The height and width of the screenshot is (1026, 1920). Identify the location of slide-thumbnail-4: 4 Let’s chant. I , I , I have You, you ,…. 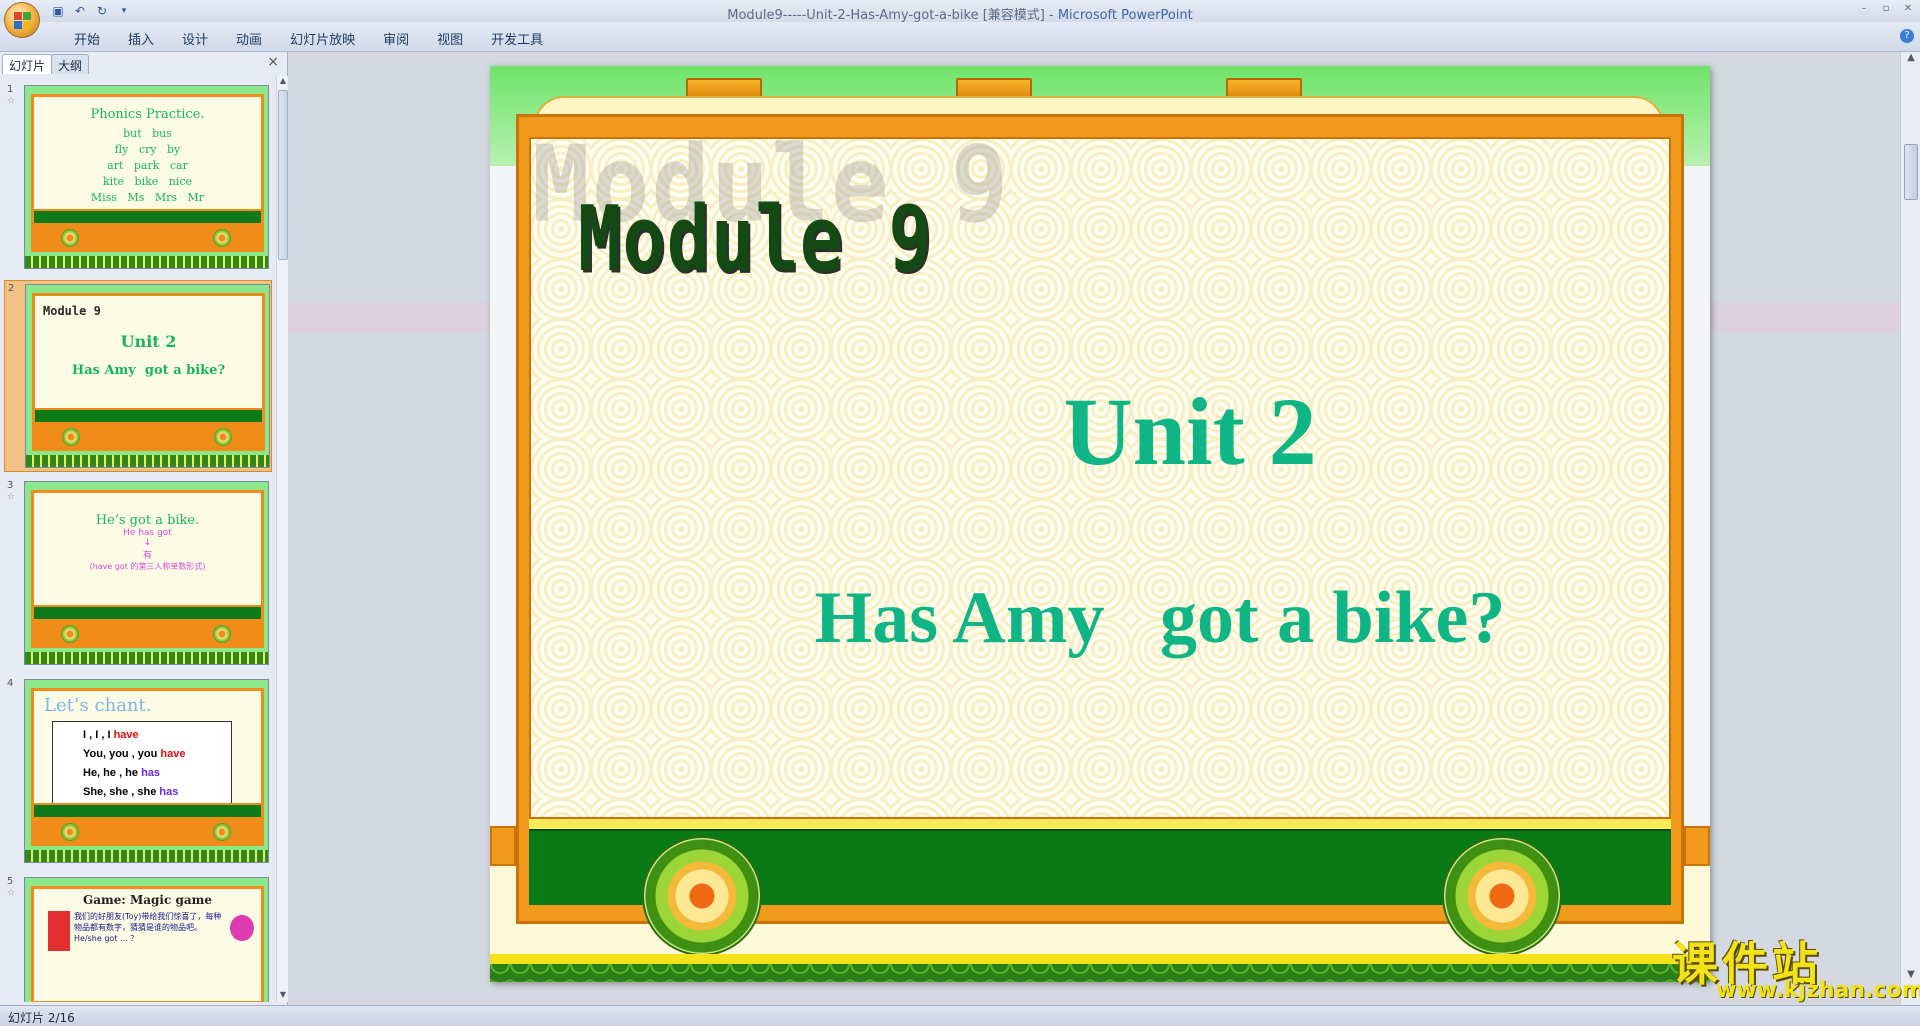
(138, 772).